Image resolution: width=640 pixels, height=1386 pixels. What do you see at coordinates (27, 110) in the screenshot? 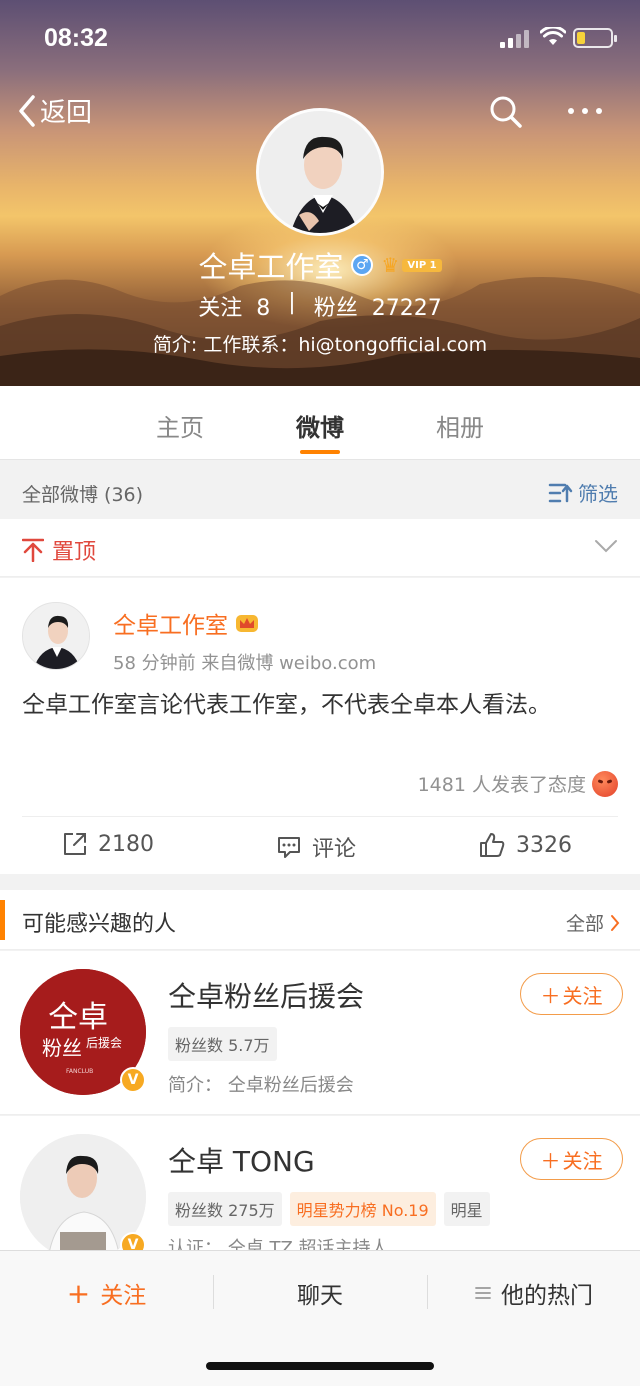
I see `chevron-left-icon` at bounding box center [27, 110].